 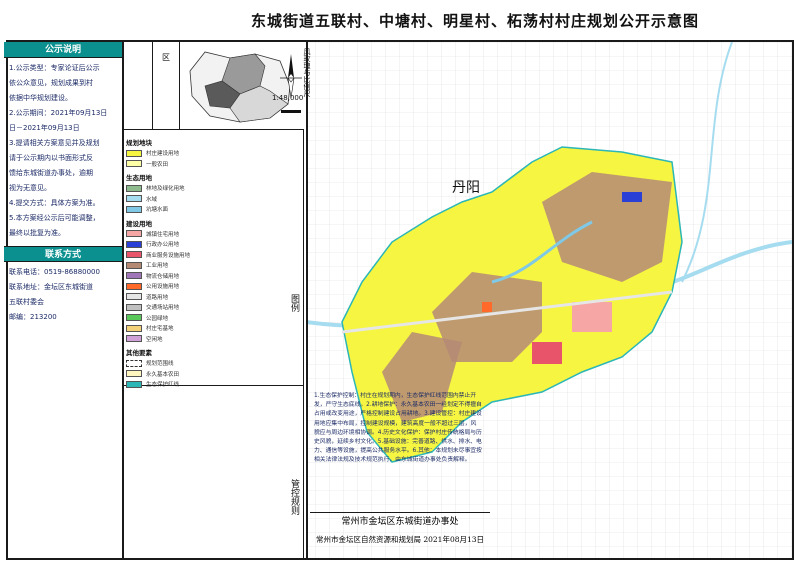 I want to click on location-inset: 区, so click(x=214, y=86).